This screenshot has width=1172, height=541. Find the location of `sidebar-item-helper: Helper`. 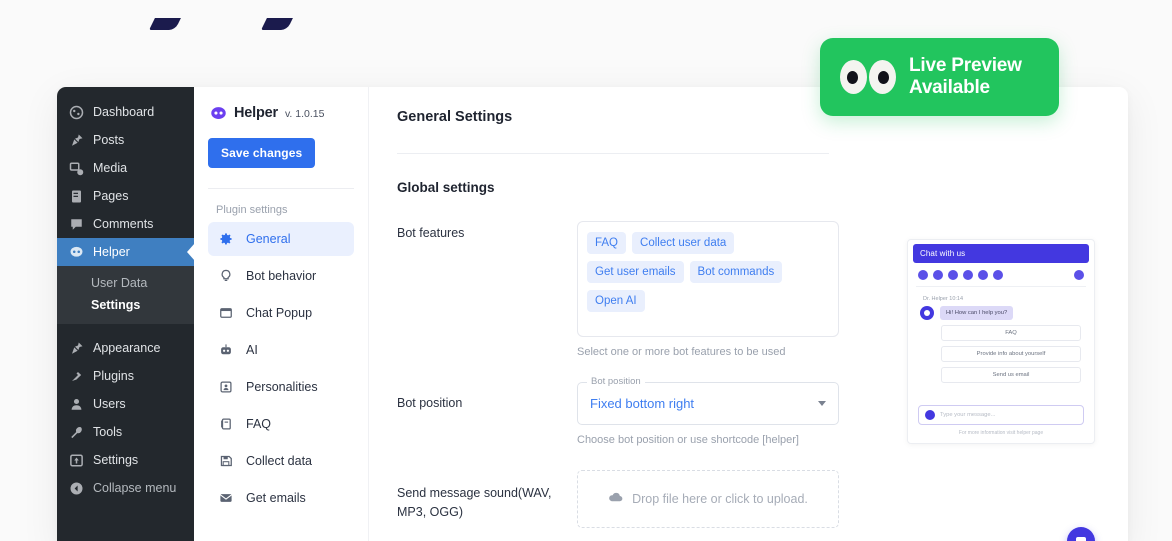

sidebar-item-helper: Helper is located at coordinates (125, 252).